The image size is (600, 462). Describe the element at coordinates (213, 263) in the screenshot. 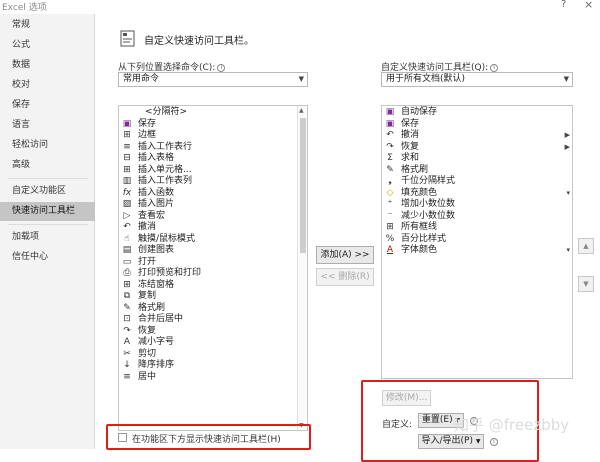

I see `list-item: ▭ 打开` at that location.